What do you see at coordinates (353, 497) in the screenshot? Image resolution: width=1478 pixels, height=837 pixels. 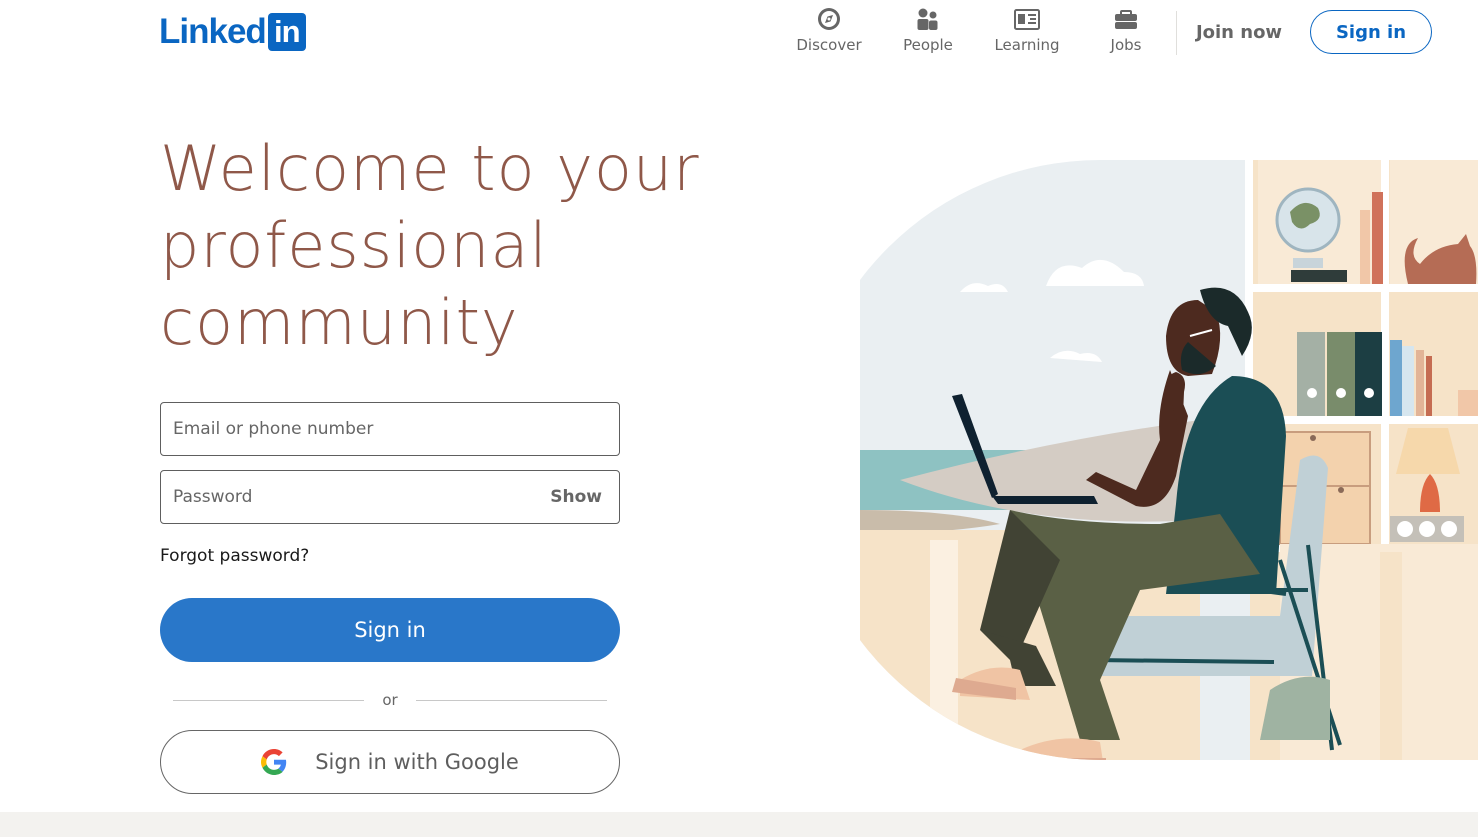 I see `password-input` at bounding box center [353, 497].